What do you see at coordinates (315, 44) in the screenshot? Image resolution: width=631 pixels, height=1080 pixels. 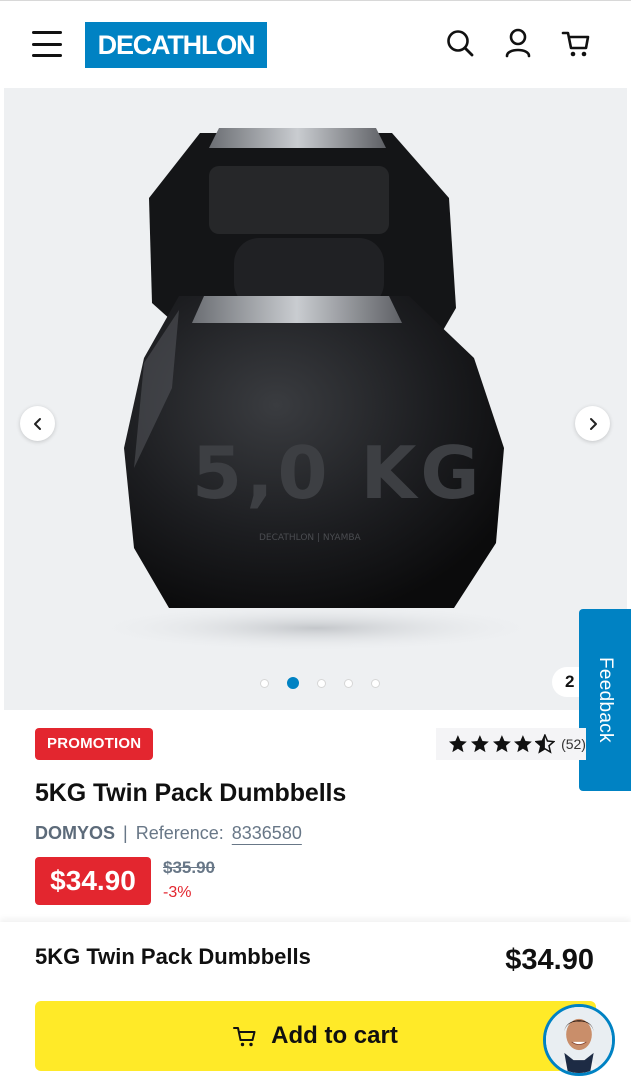 I see `site-header: DECATHLON` at bounding box center [315, 44].